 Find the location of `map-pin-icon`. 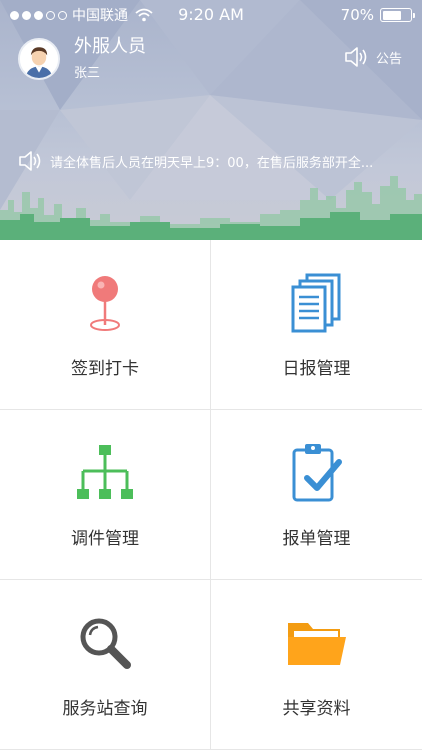

map-pin-icon is located at coordinates (105, 303).